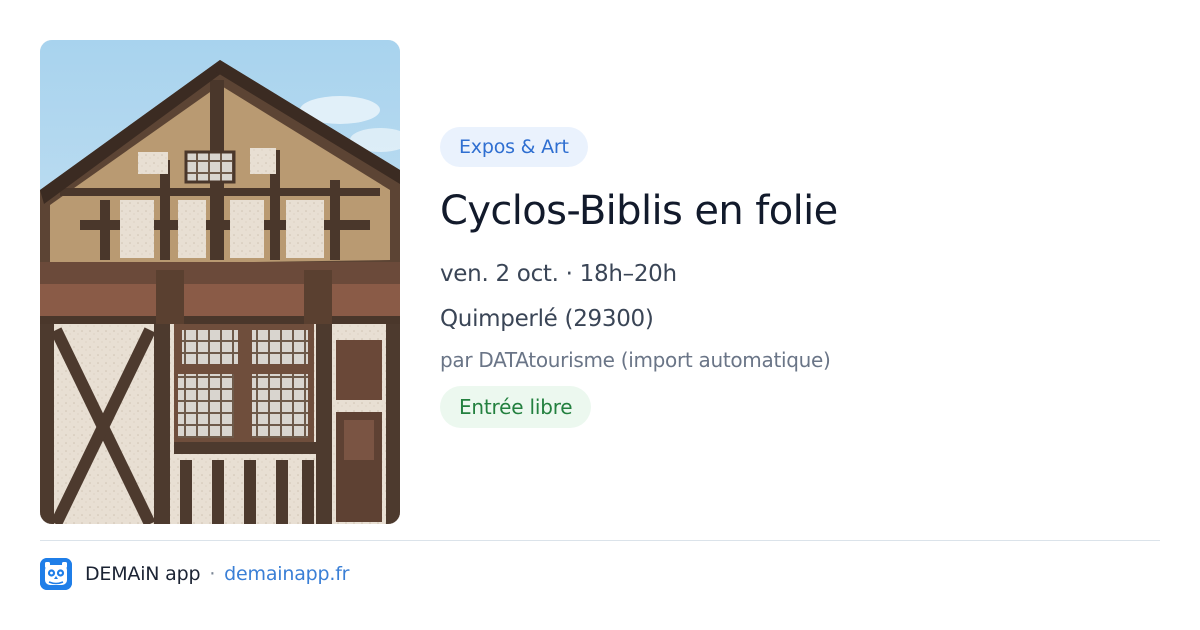  I want to click on category-chip: Expos & Art, so click(514, 147).